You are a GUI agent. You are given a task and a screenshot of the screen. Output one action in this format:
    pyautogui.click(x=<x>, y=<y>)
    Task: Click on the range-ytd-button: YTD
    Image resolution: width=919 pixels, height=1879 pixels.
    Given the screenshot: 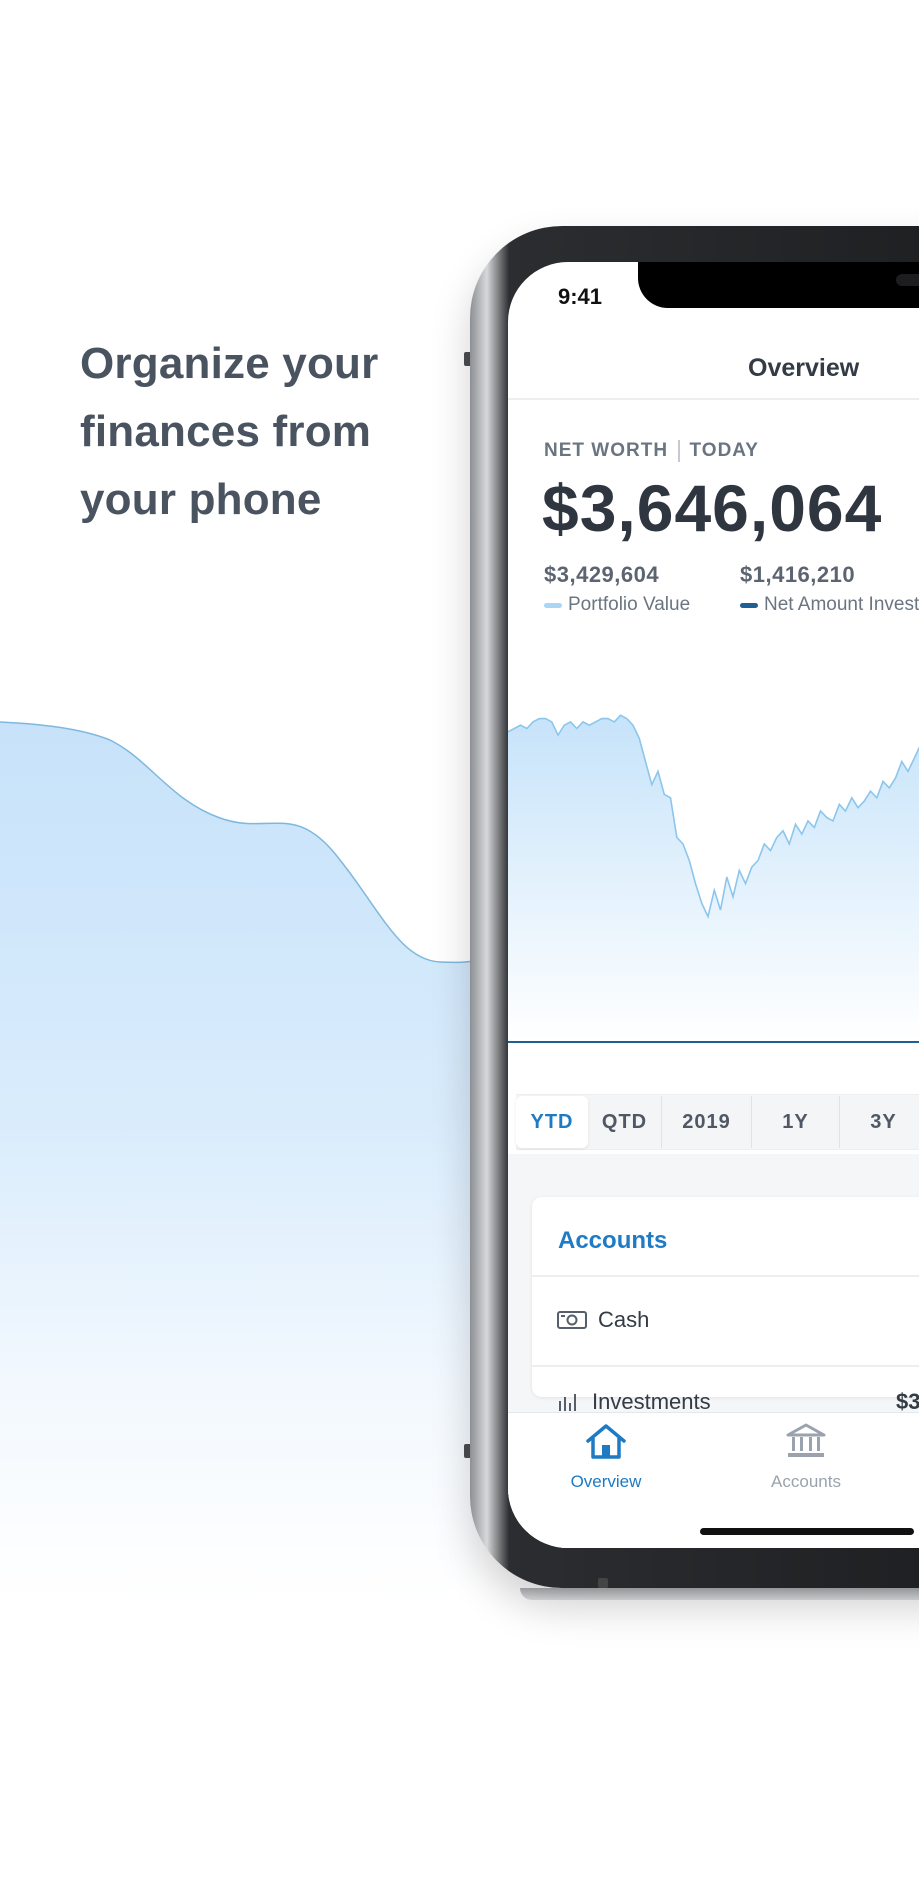 What is the action you would take?
    pyautogui.click(x=552, y=1122)
    